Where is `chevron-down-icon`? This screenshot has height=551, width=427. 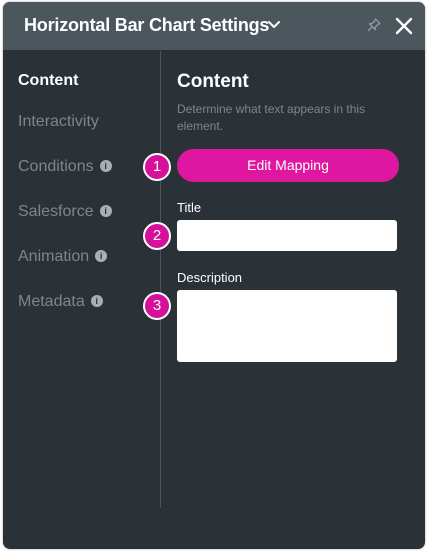 chevron-down-icon is located at coordinates (274, 24).